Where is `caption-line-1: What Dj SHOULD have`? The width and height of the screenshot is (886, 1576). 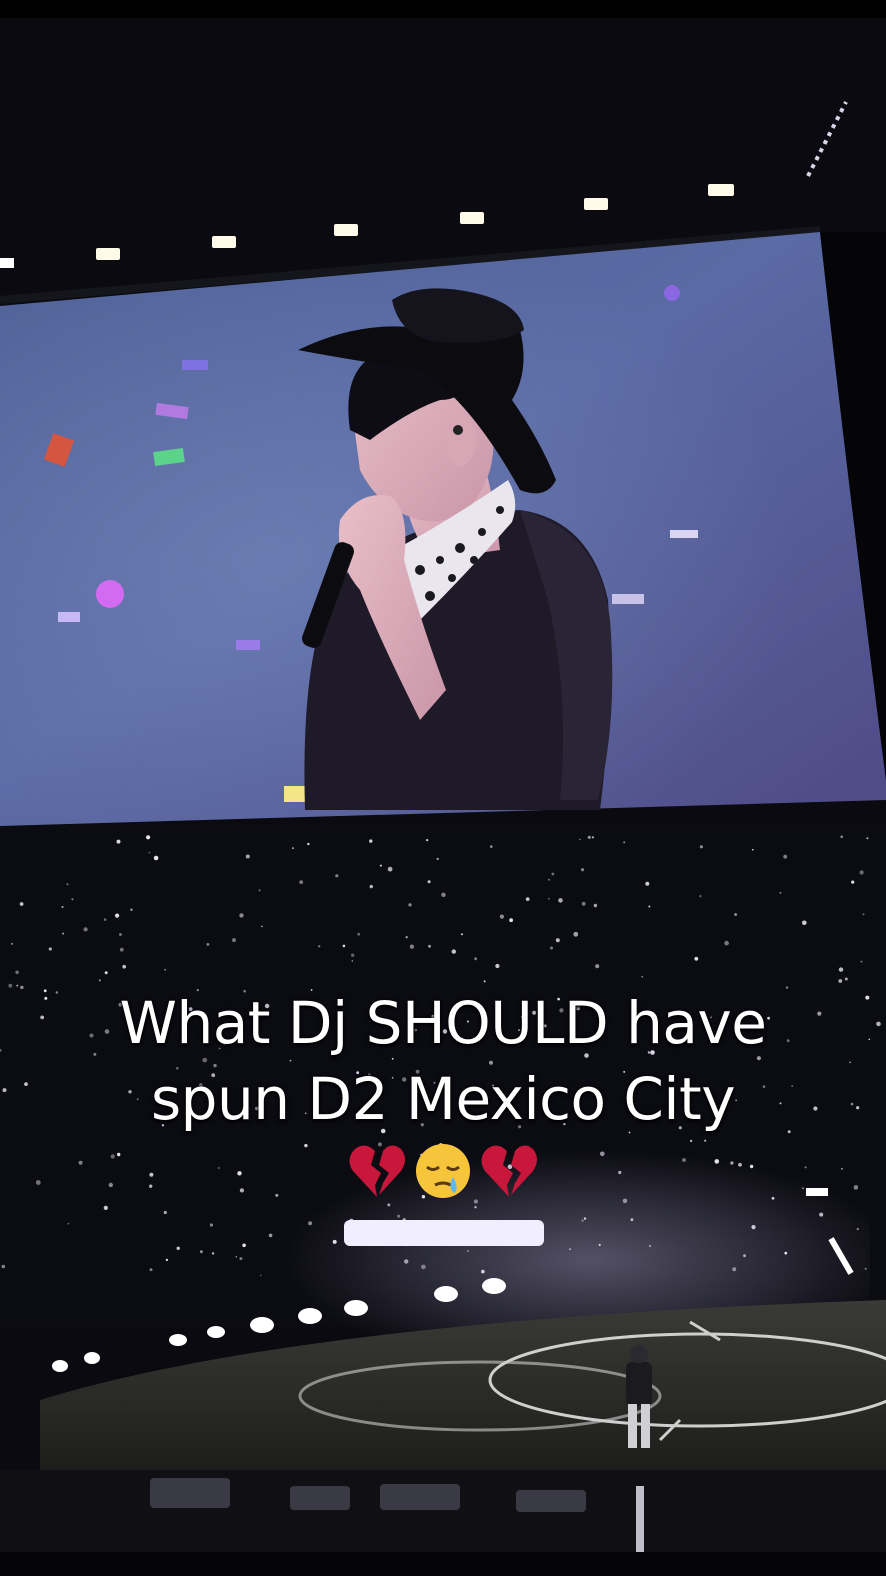
caption-line-1: What Dj SHOULD have is located at coordinates (443, 1023).